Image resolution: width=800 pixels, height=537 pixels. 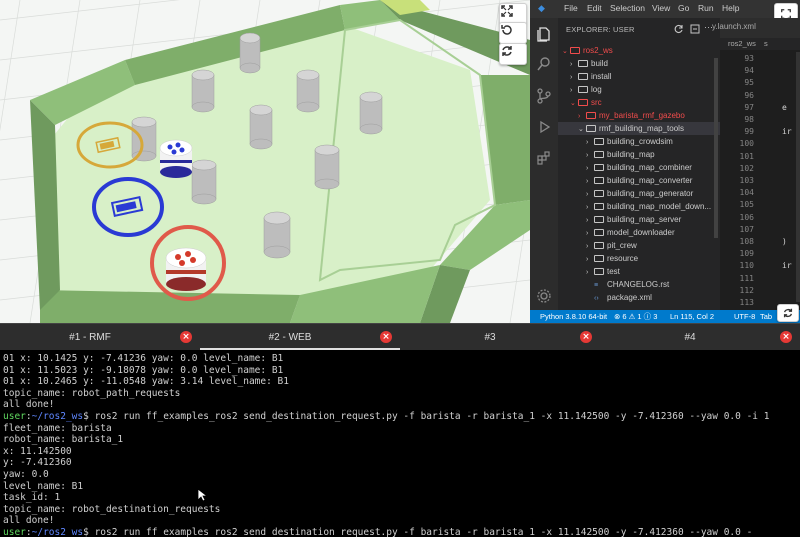 What do you see at coordinates (690, 337) in the screenshot?
I see `terminal-tab-label: #4` at bounding box center [690, 337].